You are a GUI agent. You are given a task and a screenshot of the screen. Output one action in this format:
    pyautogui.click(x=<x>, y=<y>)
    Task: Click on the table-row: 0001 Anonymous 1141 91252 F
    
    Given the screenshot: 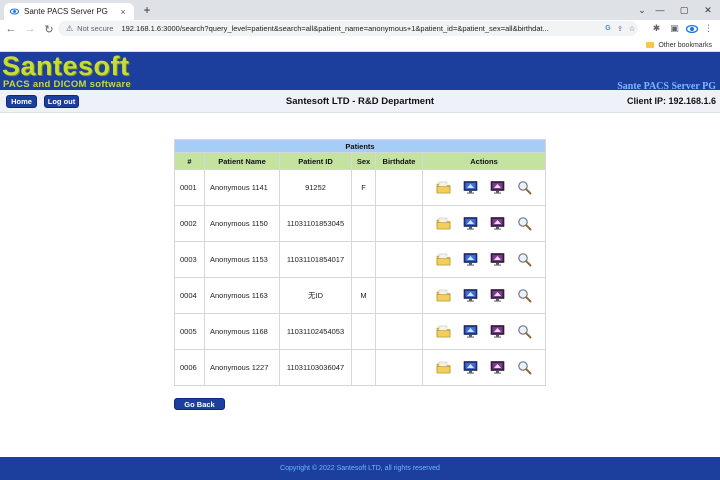 What is the action you would take?
    pyautogui.click(x=360, y=187)
    